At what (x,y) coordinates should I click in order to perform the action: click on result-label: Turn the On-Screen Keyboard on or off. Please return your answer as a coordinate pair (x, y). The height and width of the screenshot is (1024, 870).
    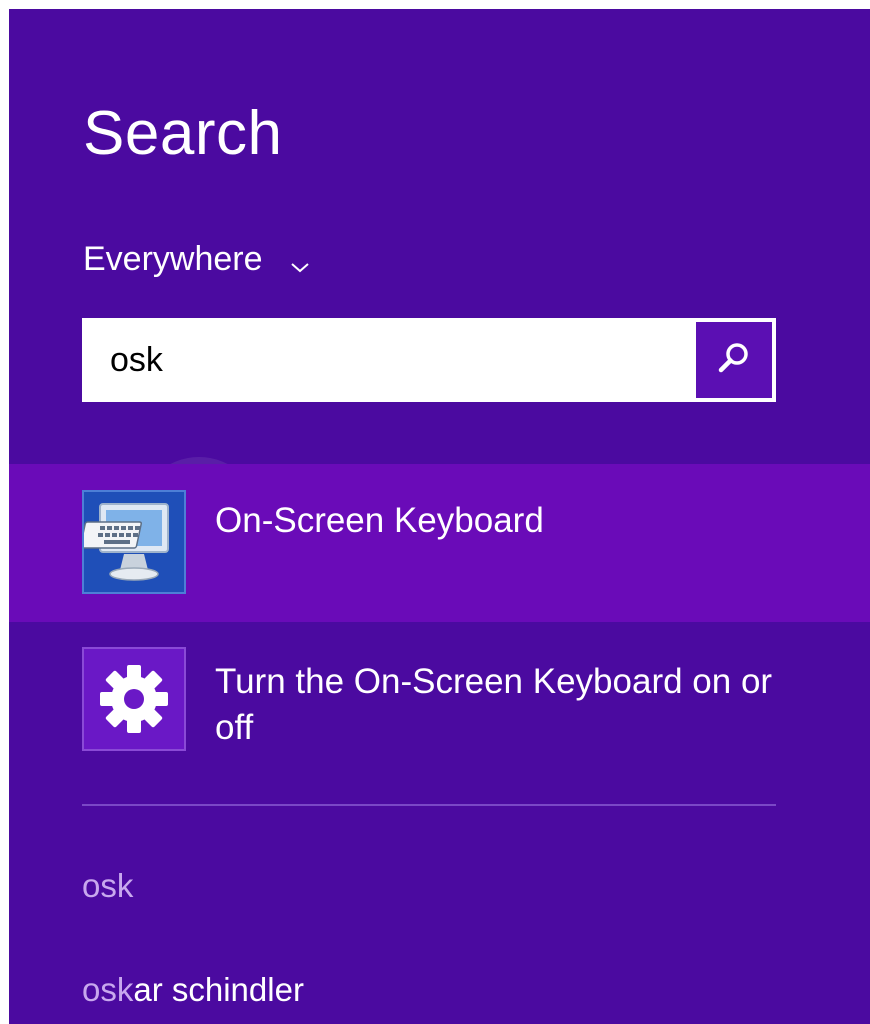
    Looking at the image, I should click on (494, 704).